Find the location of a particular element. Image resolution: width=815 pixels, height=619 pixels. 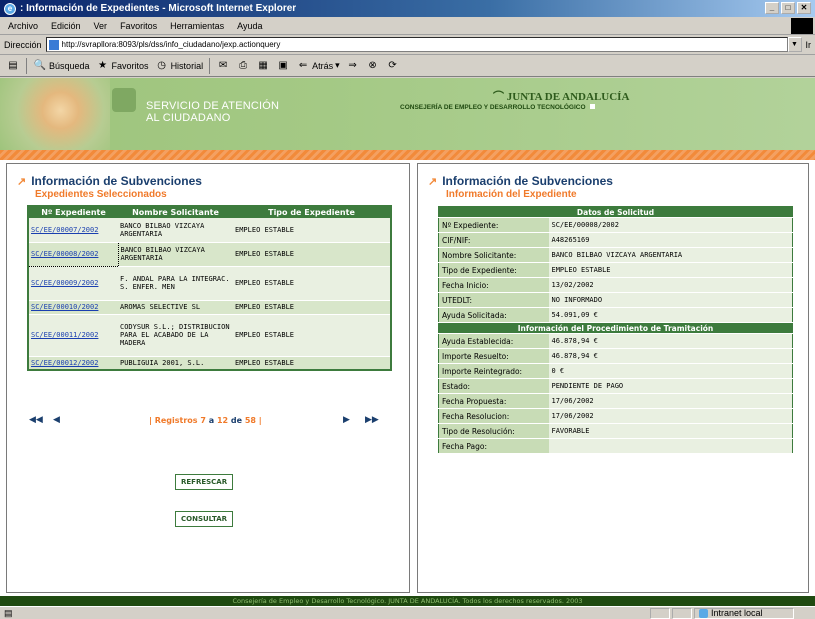

records-suffix: | is located at coordinates (260, 420).